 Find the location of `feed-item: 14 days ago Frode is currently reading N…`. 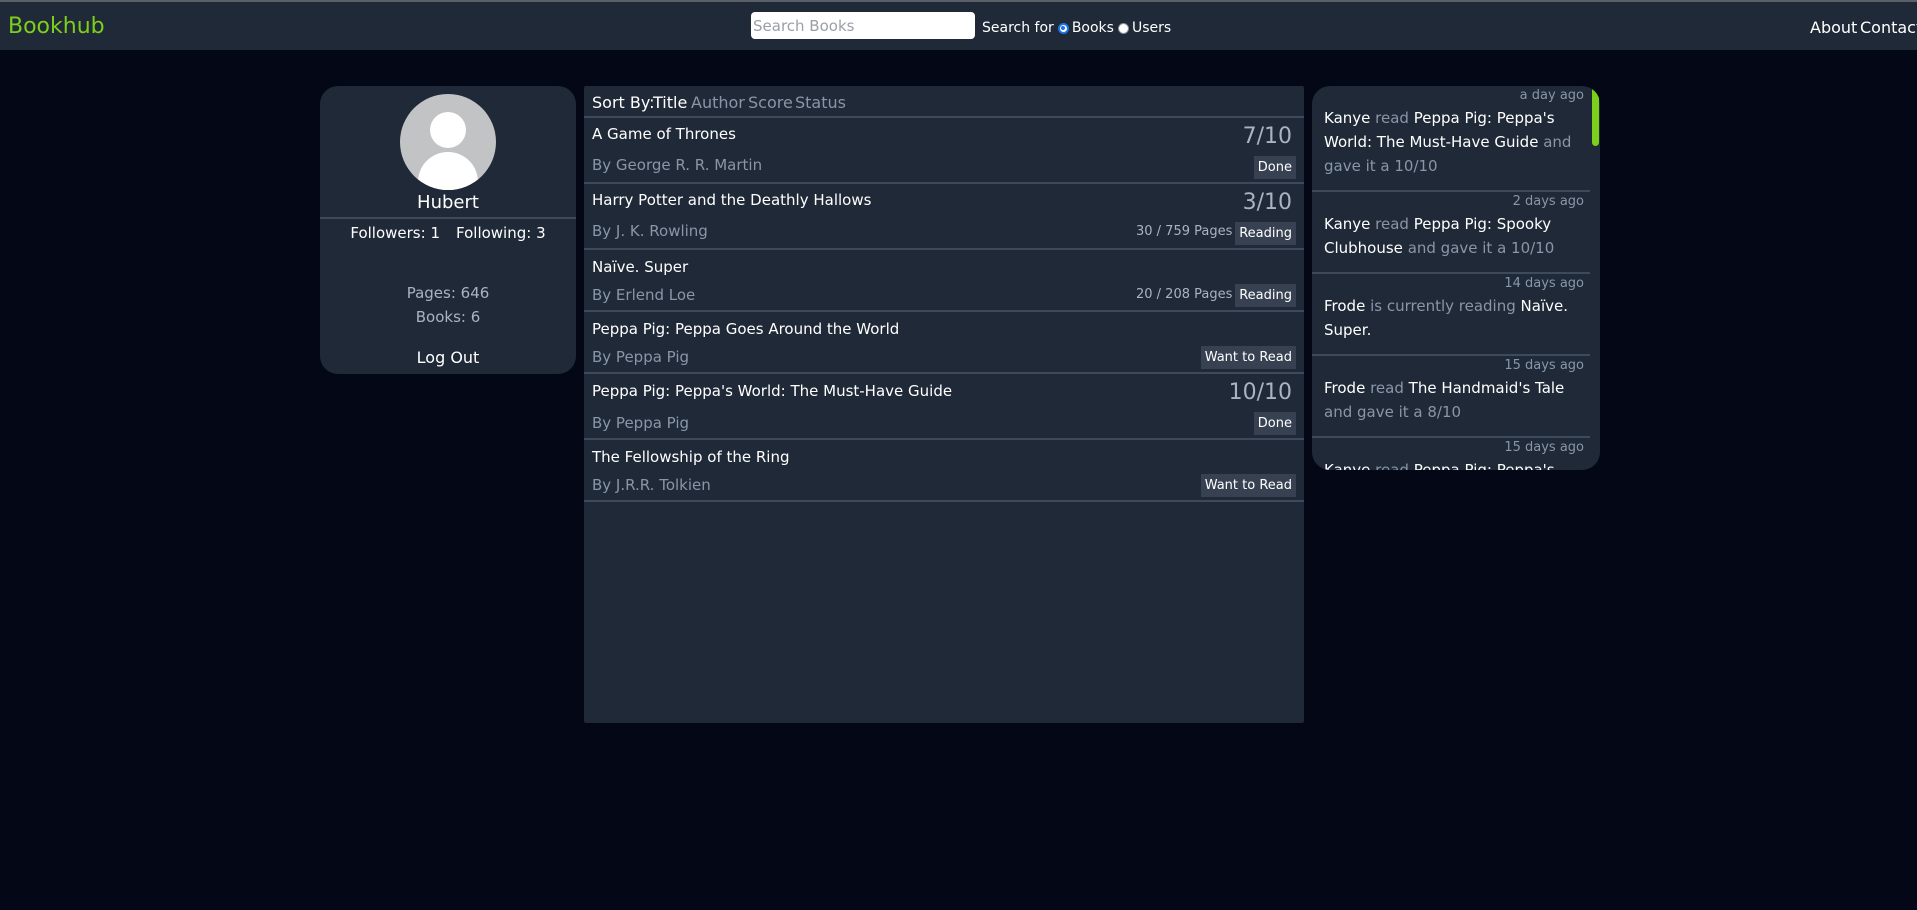

feed-item: 14 days ago Frode is currently reading N… is located at coordinates (1451, 315).